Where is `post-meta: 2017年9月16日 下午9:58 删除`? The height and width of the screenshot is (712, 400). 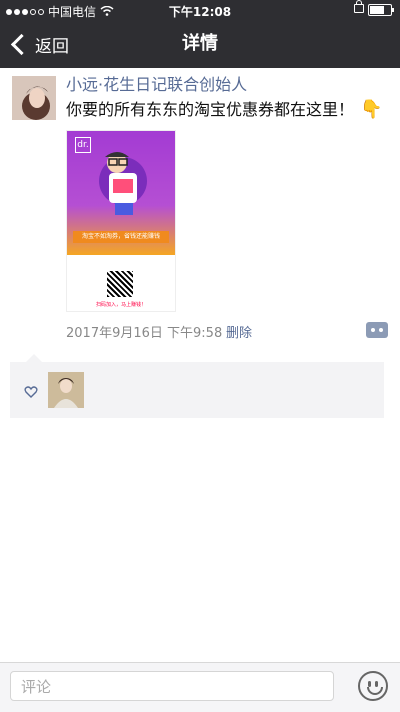 post-meta: 2017年9月16日 下午9:58 删除 is located at coordinates (227, 330).